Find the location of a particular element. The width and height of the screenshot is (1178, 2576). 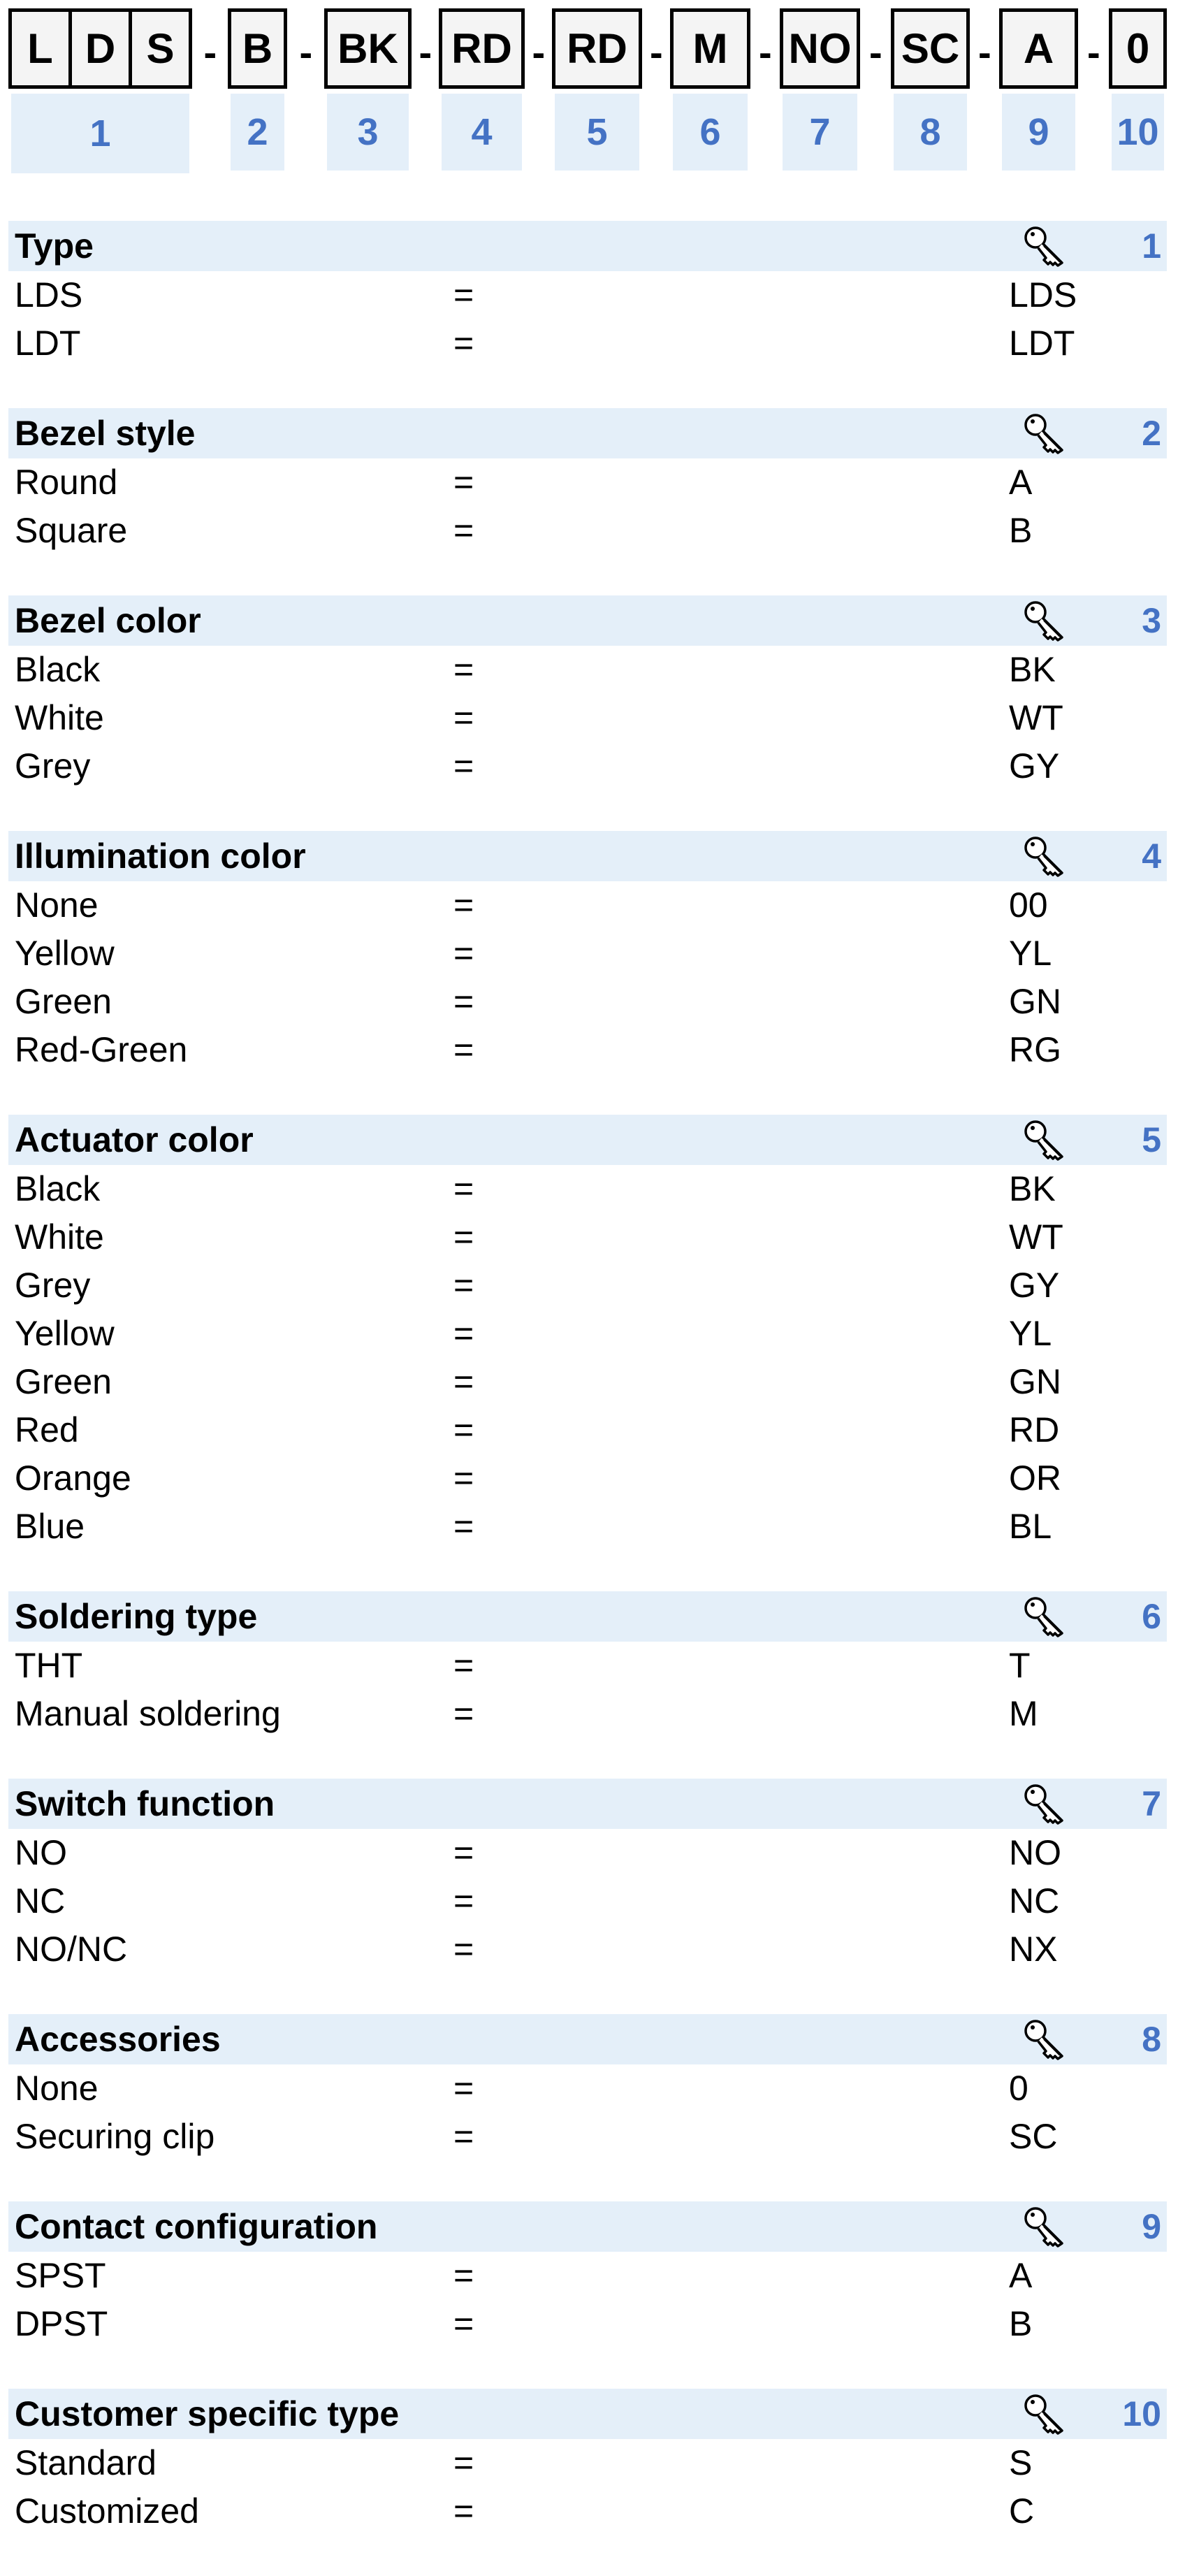

option-row: NO/NC = NX is located at coordinates (587, 1949).